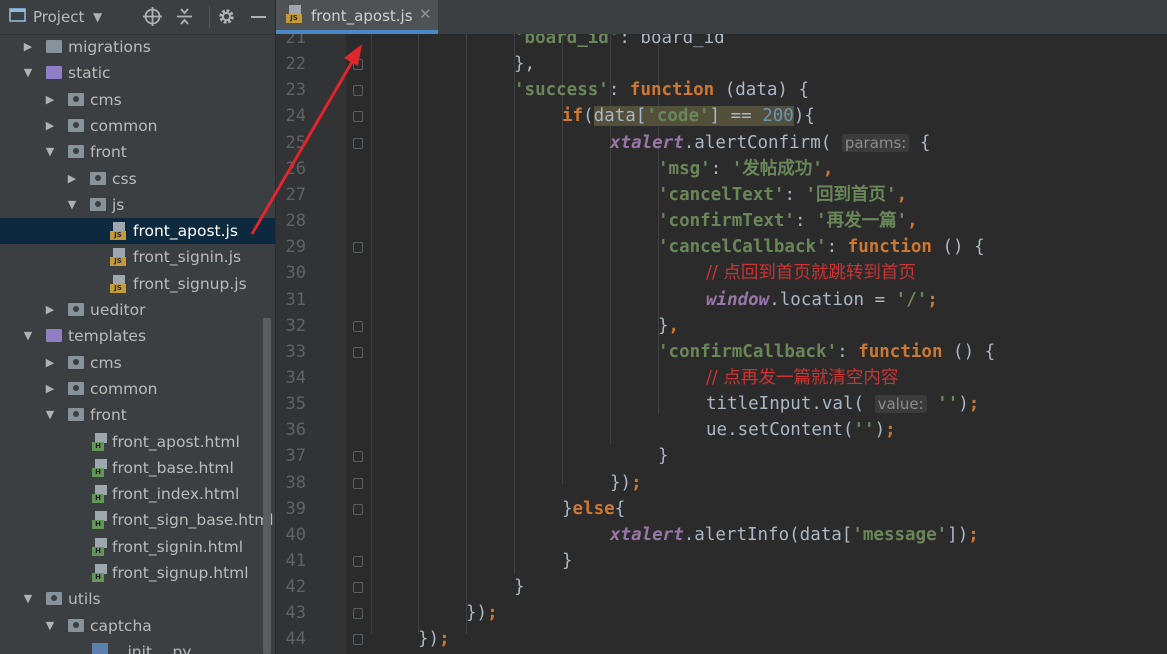 The height and width of the screenshot is (654, 1167). What do you see at coordinates (187, 257) in the screenshot?
I see `tree-item-label: front_signin.js` at bounding box center [187, 257].